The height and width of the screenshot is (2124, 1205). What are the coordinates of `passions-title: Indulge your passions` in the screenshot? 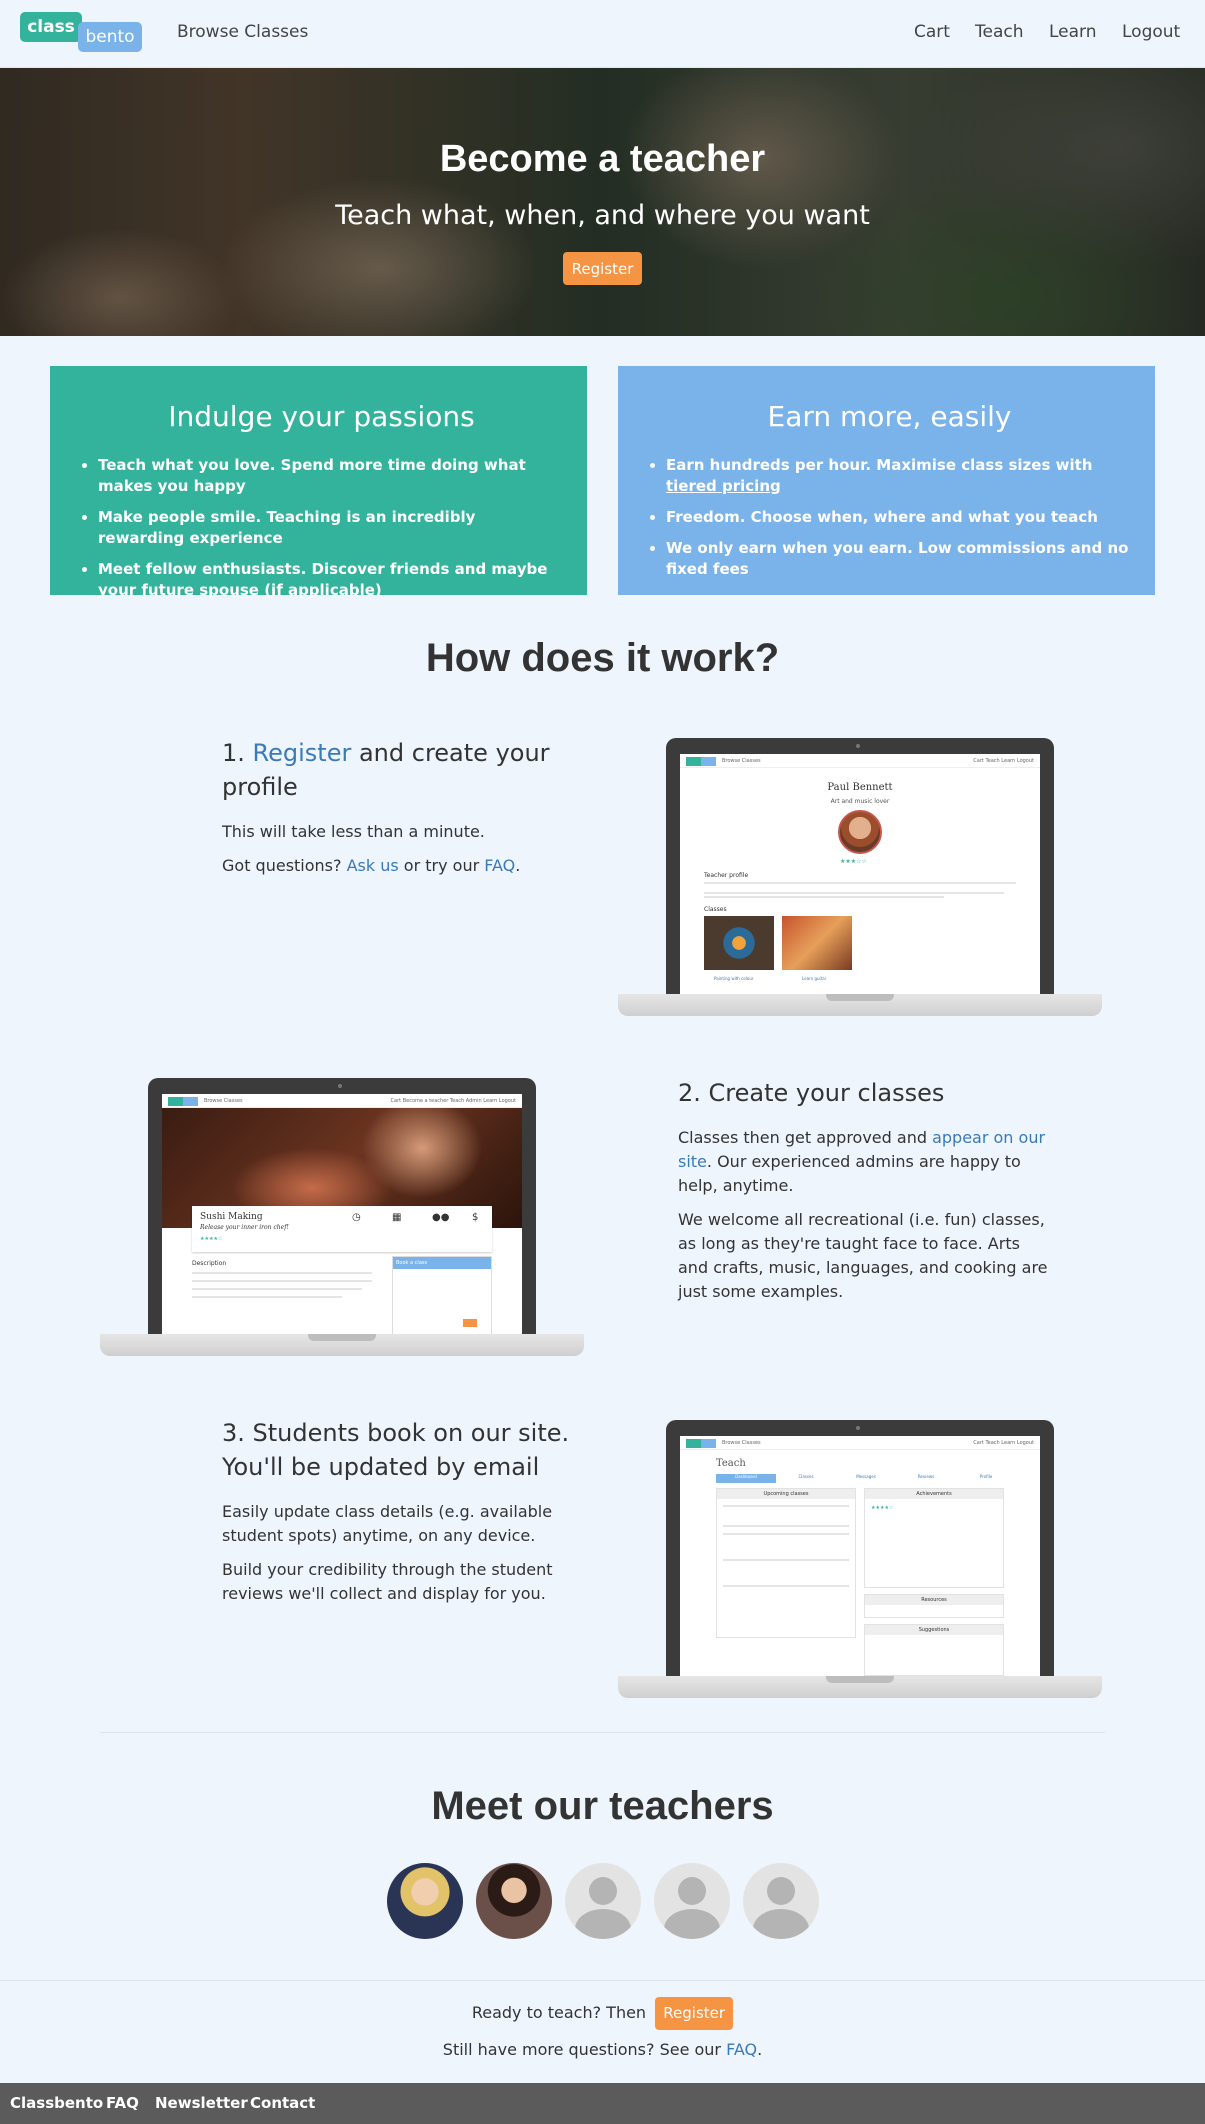 It's located at (321, 416).